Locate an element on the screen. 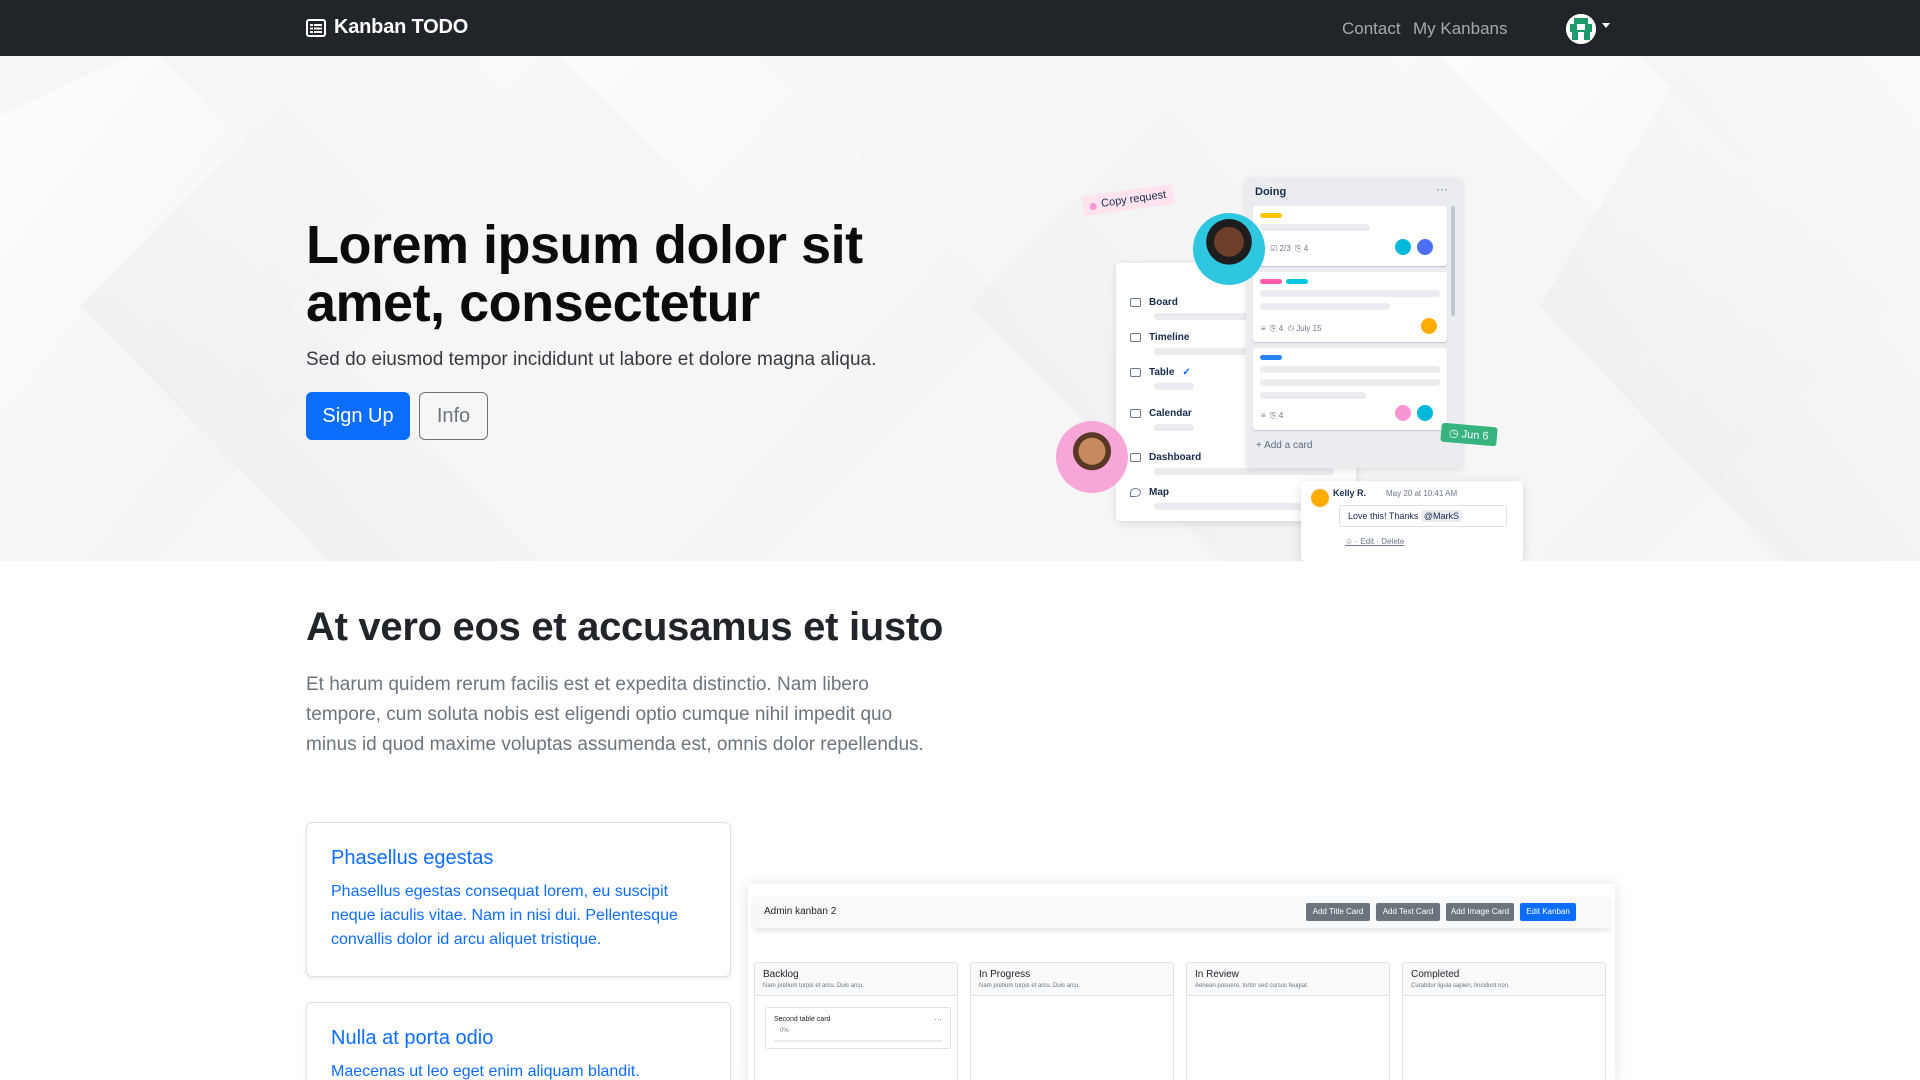 The height and width of the screenshot is (1080, 1920). dashboard-icon is located at coordinates (1135, 457).